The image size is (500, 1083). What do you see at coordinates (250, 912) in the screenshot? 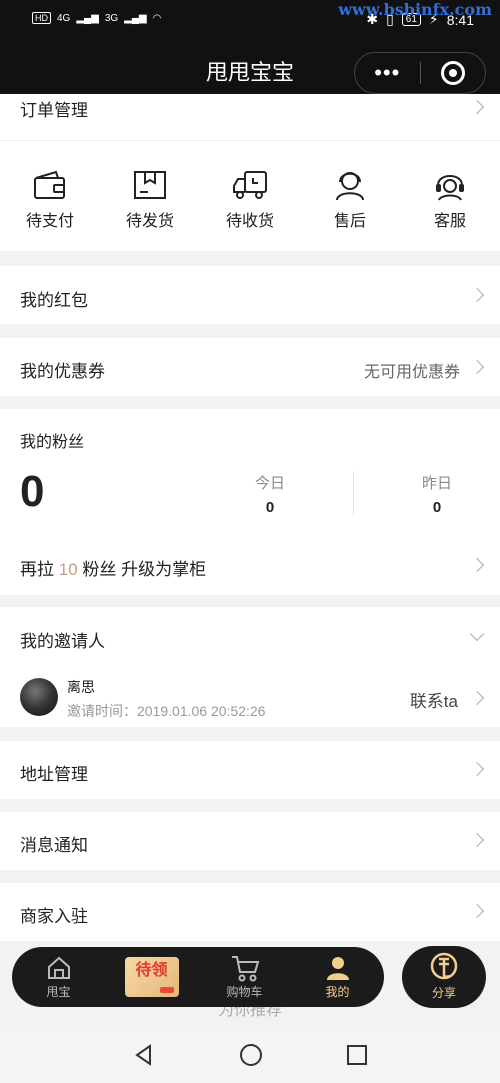
I see `merchant-row: 商家入驻` at bounding box center [250, 912].